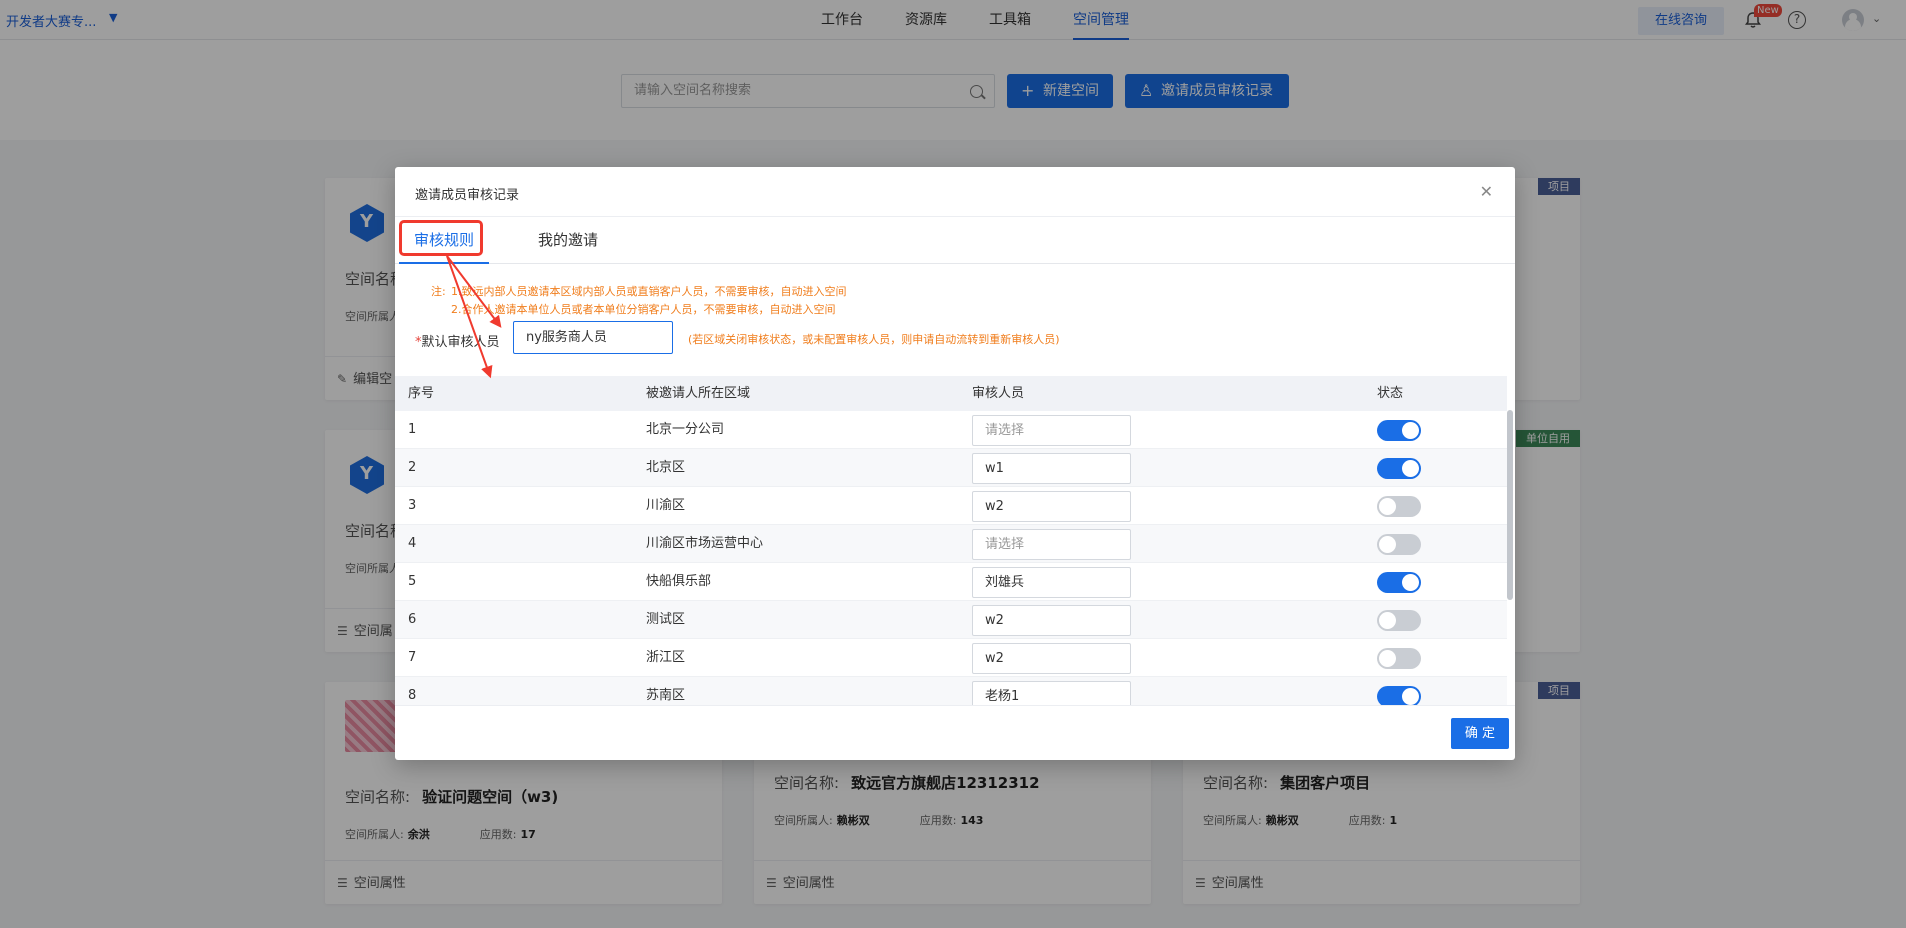 The width and height of the screenshot is (1906, 928). What do you see at coordinates (666, 467) in the screenshot?
I see `row-region: 北京区` at bounding box center [666, 467].